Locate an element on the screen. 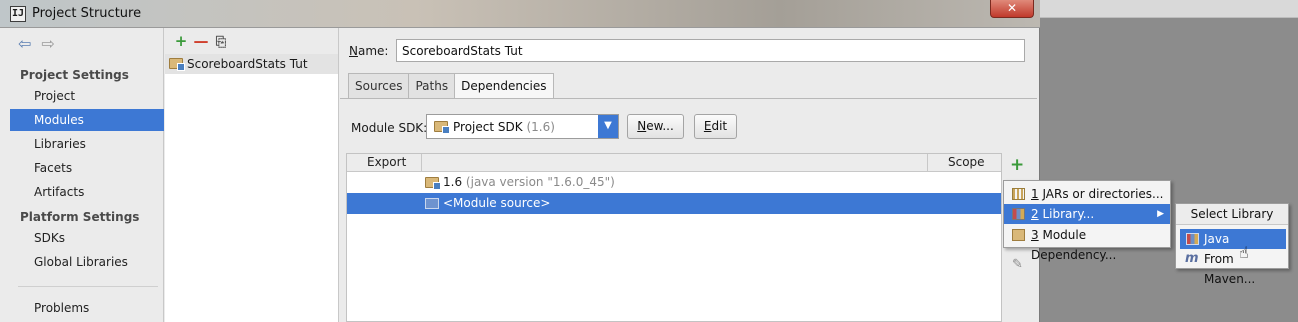 This screenshot has height=322, width=1298. sidebar-item-facets: Facets is located at coordinates (87, 168).